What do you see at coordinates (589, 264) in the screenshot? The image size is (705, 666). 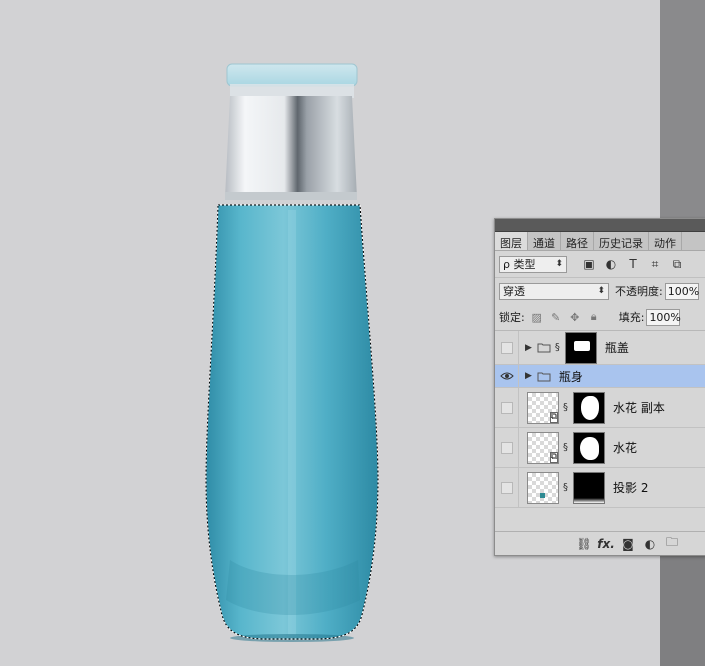 I see `image-filter-icon: ▣` at bounding box center [589, 264].